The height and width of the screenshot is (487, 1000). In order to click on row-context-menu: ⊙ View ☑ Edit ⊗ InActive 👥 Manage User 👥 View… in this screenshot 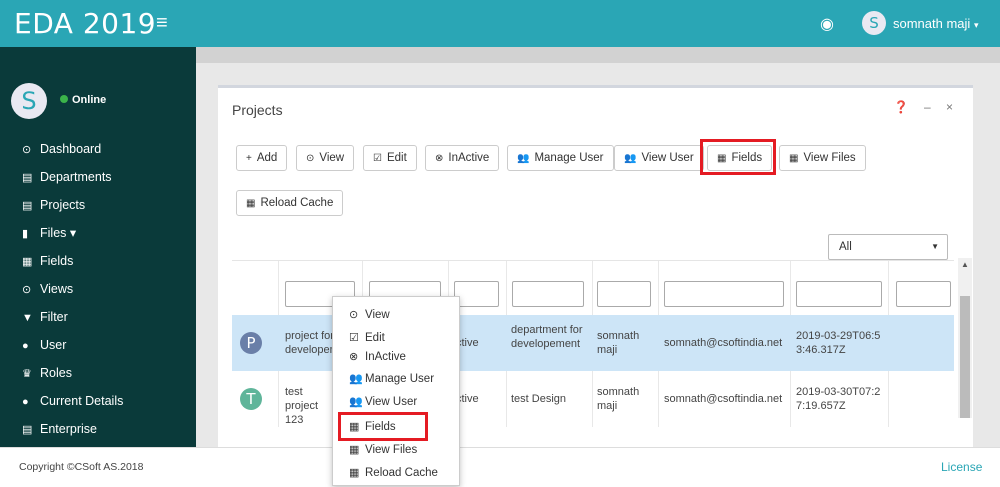, I will do `click(396, 391)`.